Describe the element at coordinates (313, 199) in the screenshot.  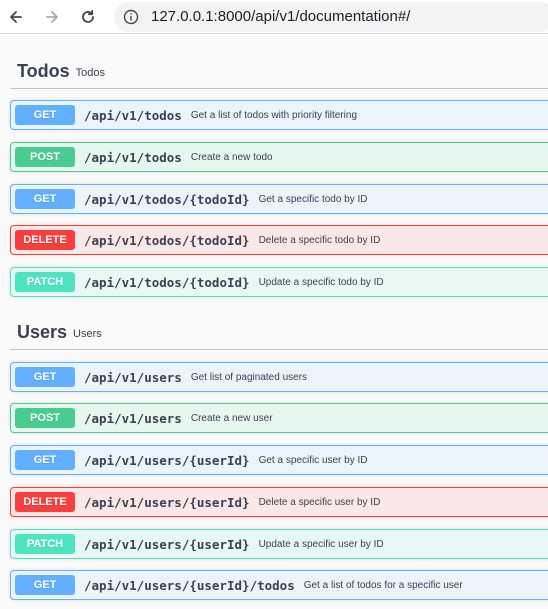
I see `endpoint-summary: Get a specific todo by ID` at that location.